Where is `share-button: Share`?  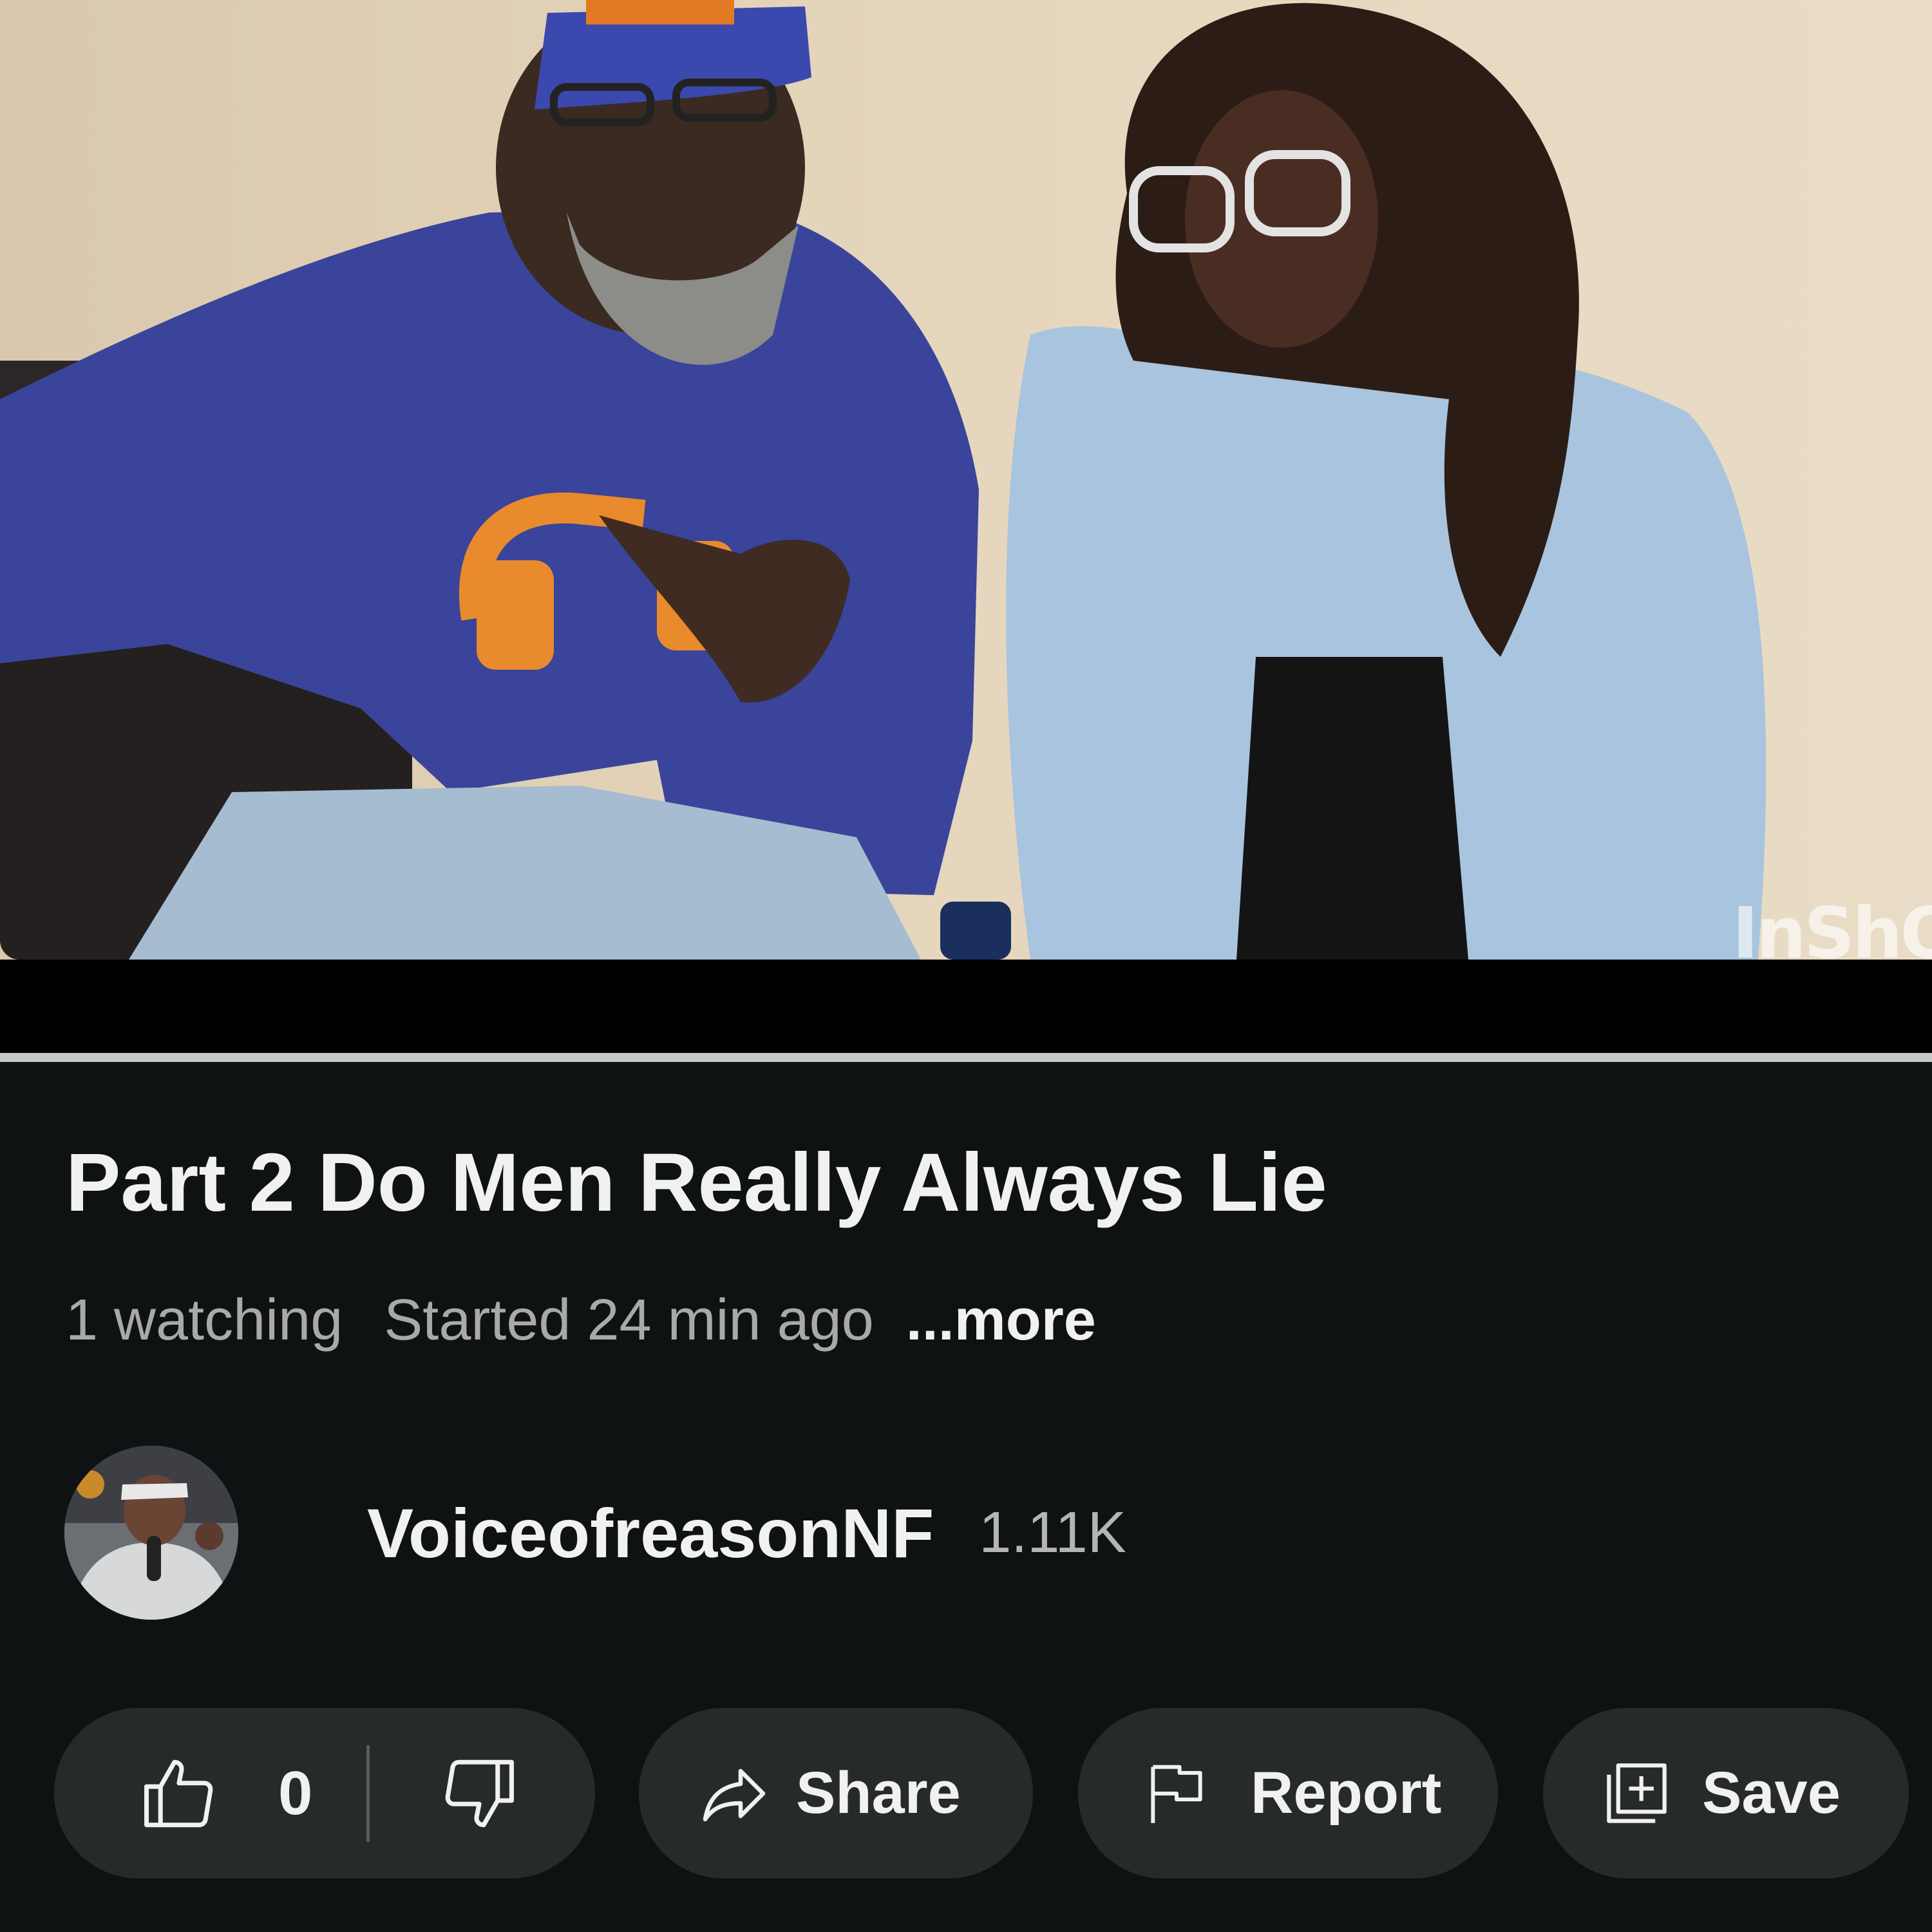
share-button: Share is located at coordinates (836, 1793).